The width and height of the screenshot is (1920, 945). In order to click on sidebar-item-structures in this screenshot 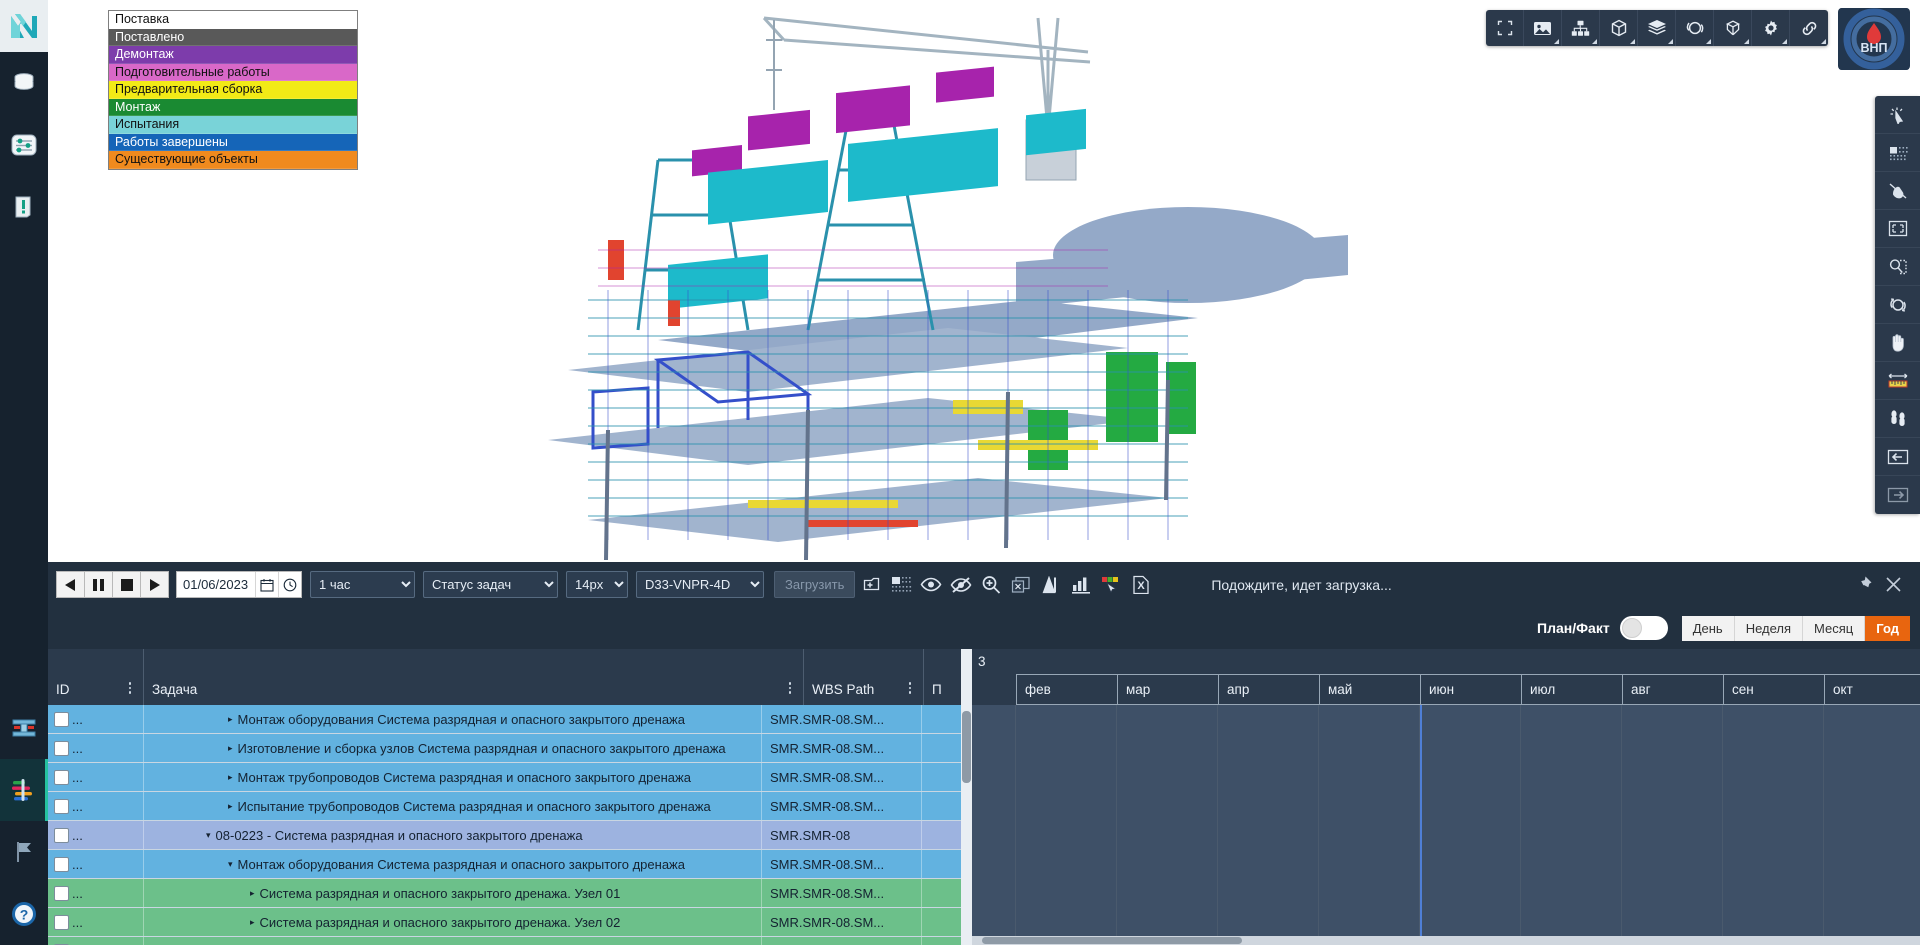, I will do `click(24, 728)`.